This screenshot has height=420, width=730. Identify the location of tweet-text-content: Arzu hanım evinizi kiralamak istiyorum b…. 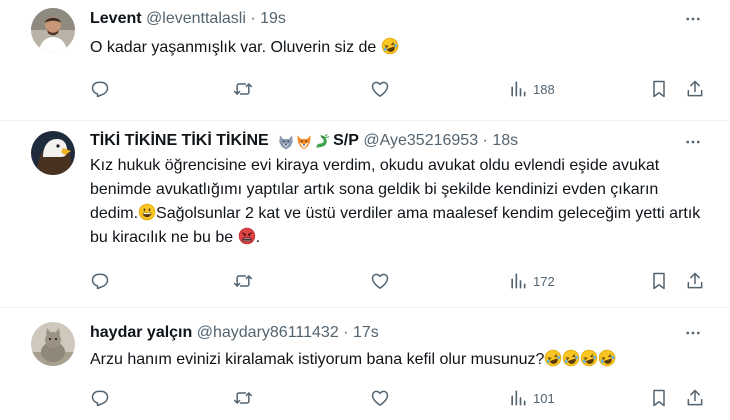
(317, 359).